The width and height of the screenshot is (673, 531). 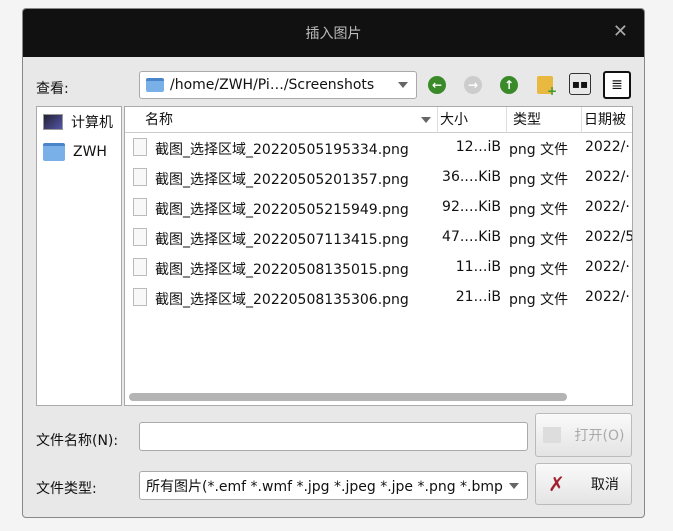 I want to click on sidebar-item-zwh: ZWH, so click(x=79, y=152).